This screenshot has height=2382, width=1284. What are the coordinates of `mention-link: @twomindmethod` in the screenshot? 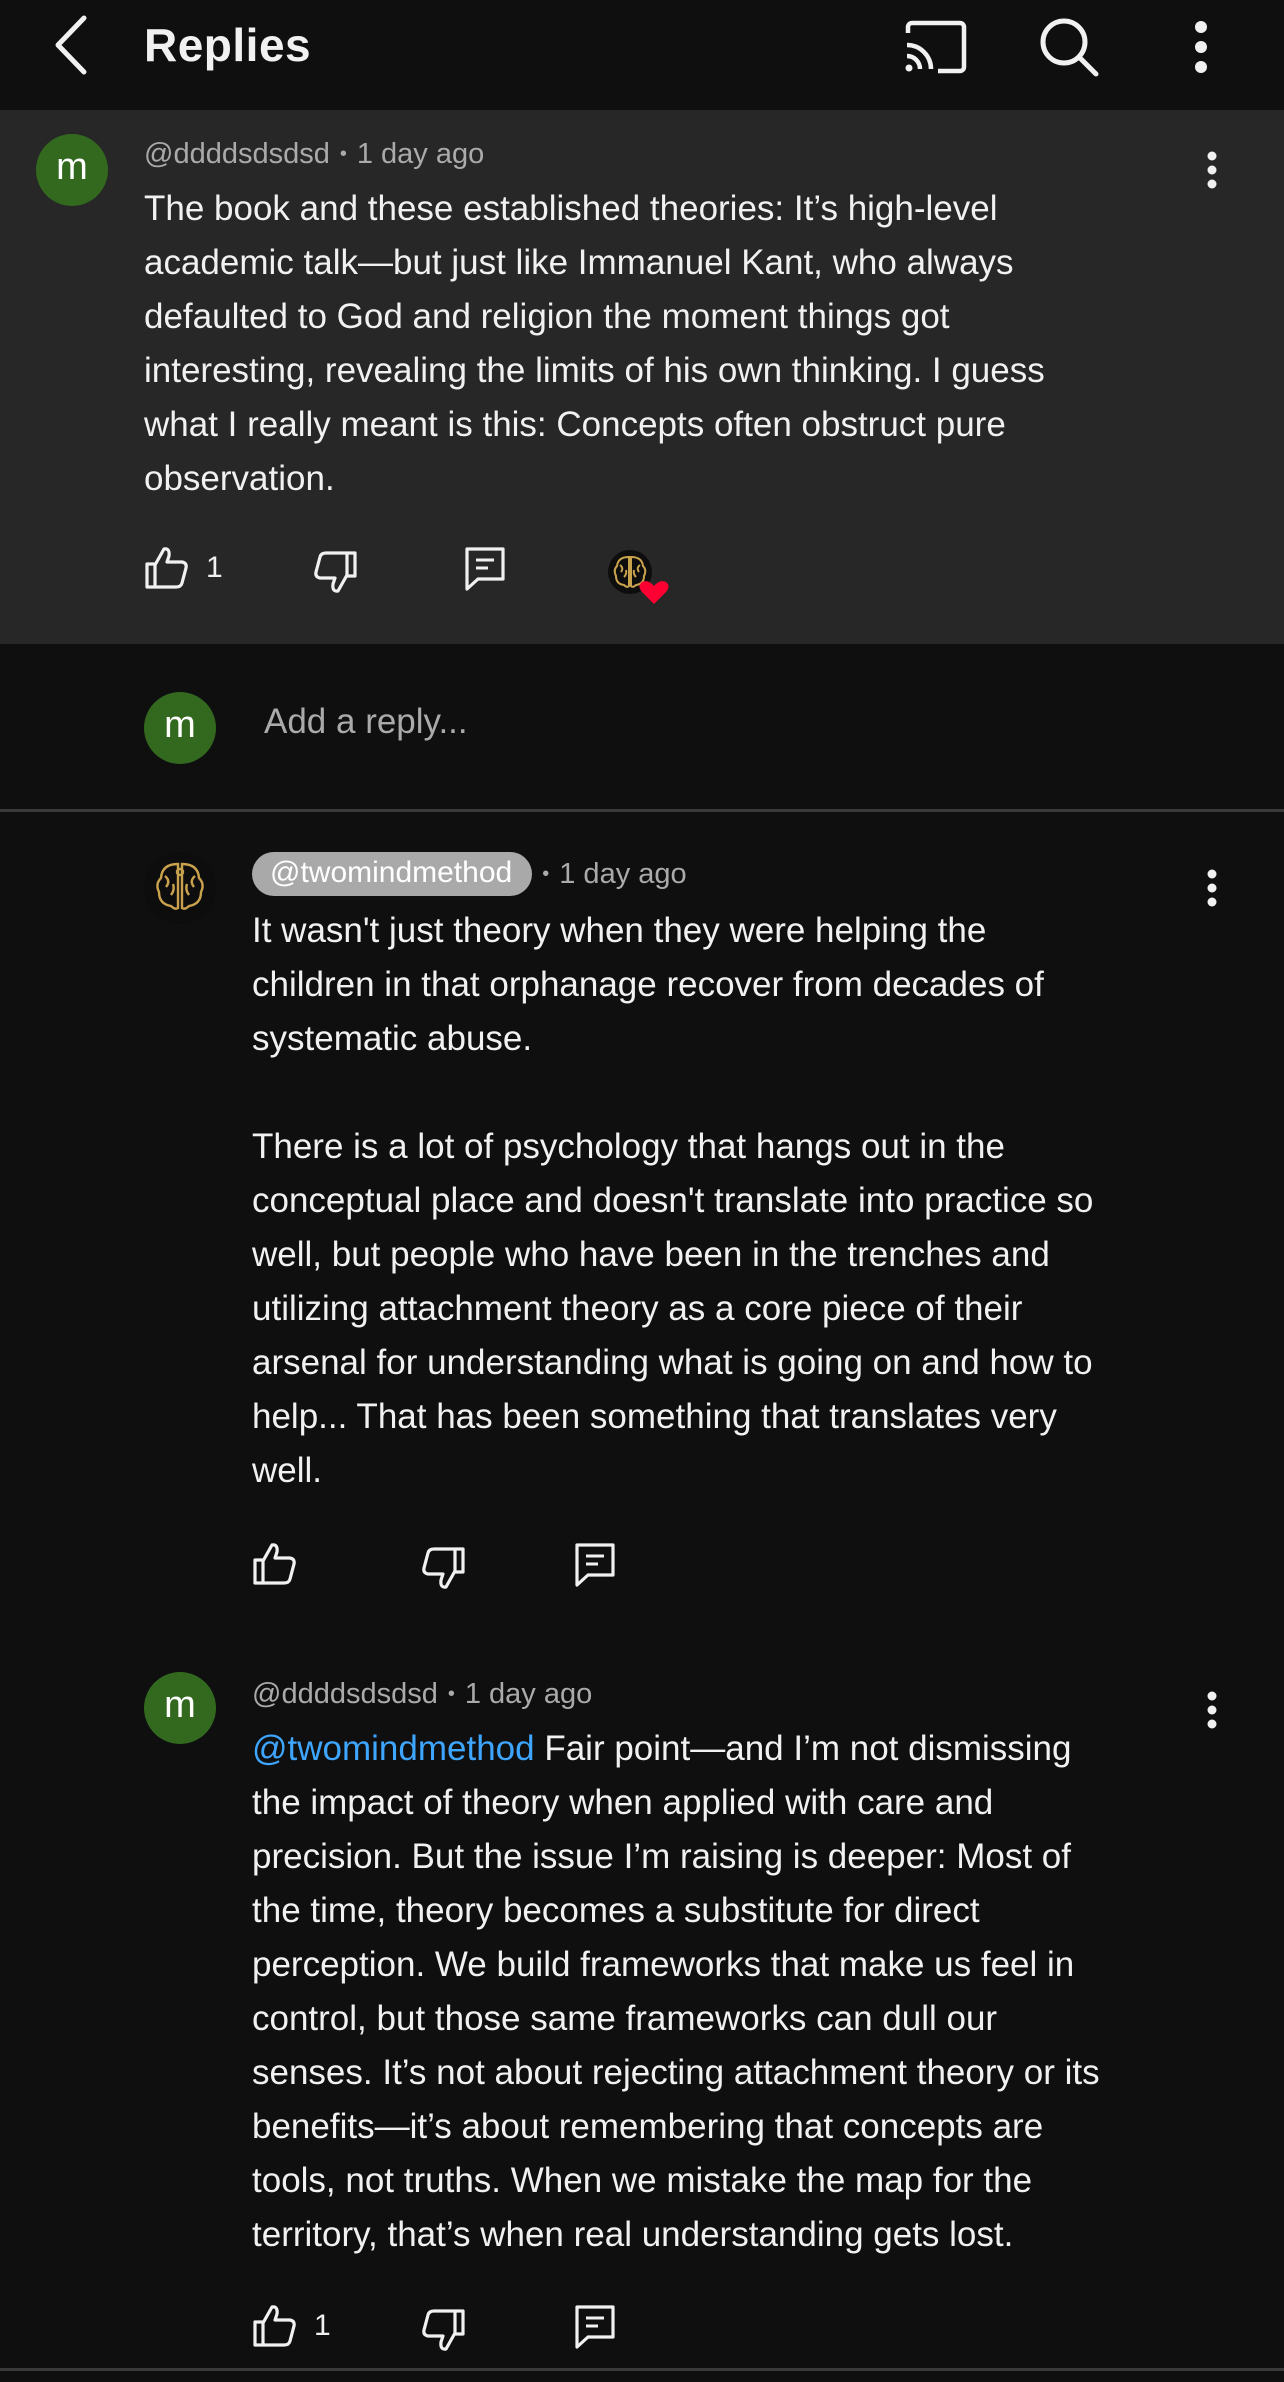 It's located at (393, 1748).